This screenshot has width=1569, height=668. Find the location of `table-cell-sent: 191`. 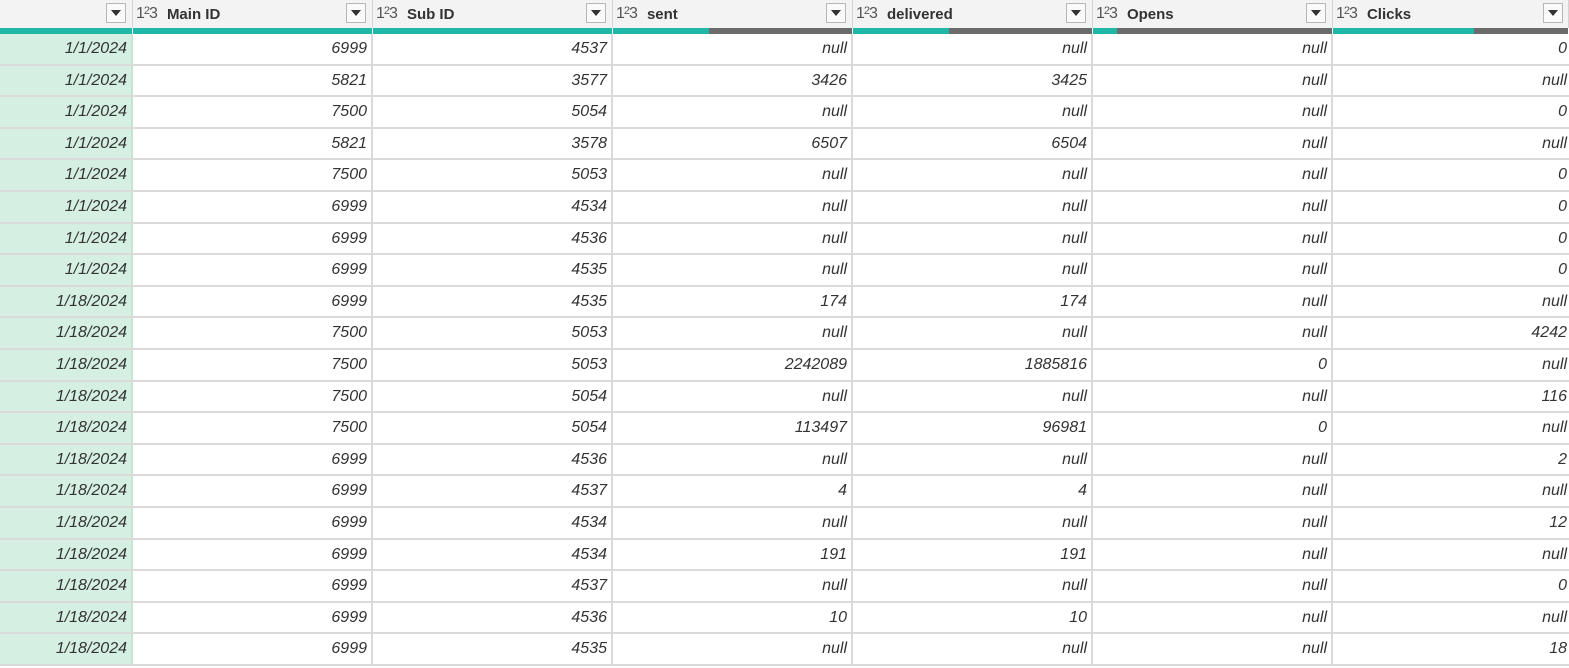

table-cell-sent: 191 is located at coordinates (733, 554).